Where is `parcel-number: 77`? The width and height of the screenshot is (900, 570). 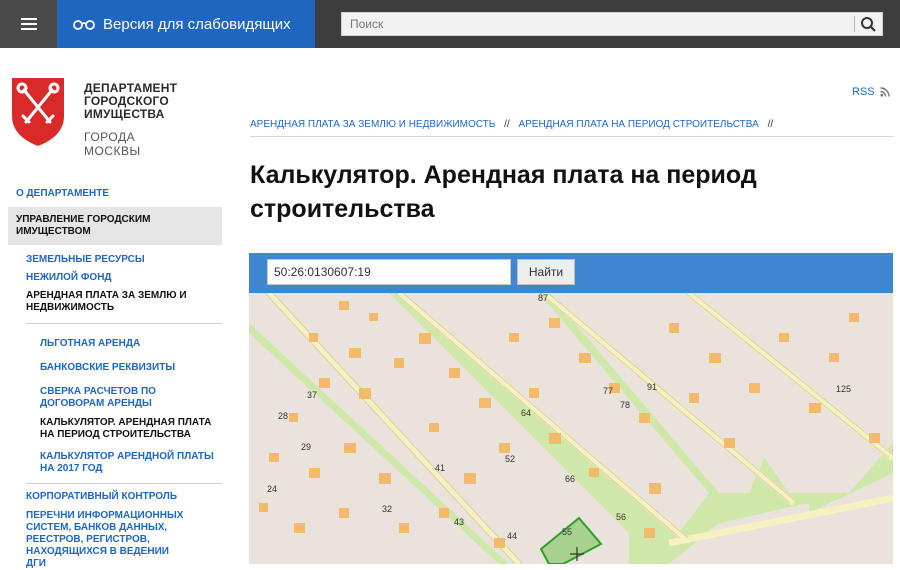 parcel-number: 77 is located at coordinates (608, 391).